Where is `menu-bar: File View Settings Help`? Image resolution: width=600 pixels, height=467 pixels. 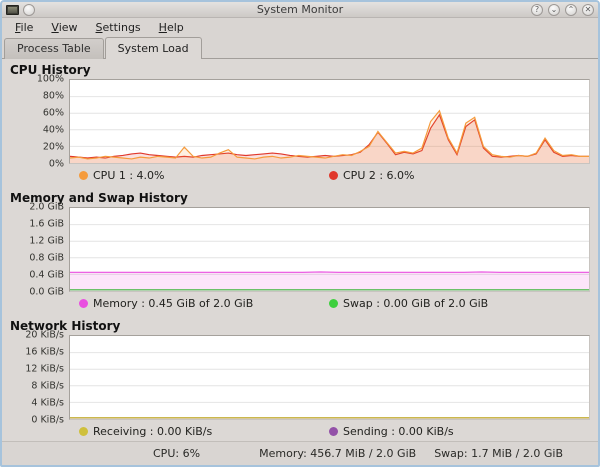 menu-bar: File View Settings Help is located at coordinates (300, 27).